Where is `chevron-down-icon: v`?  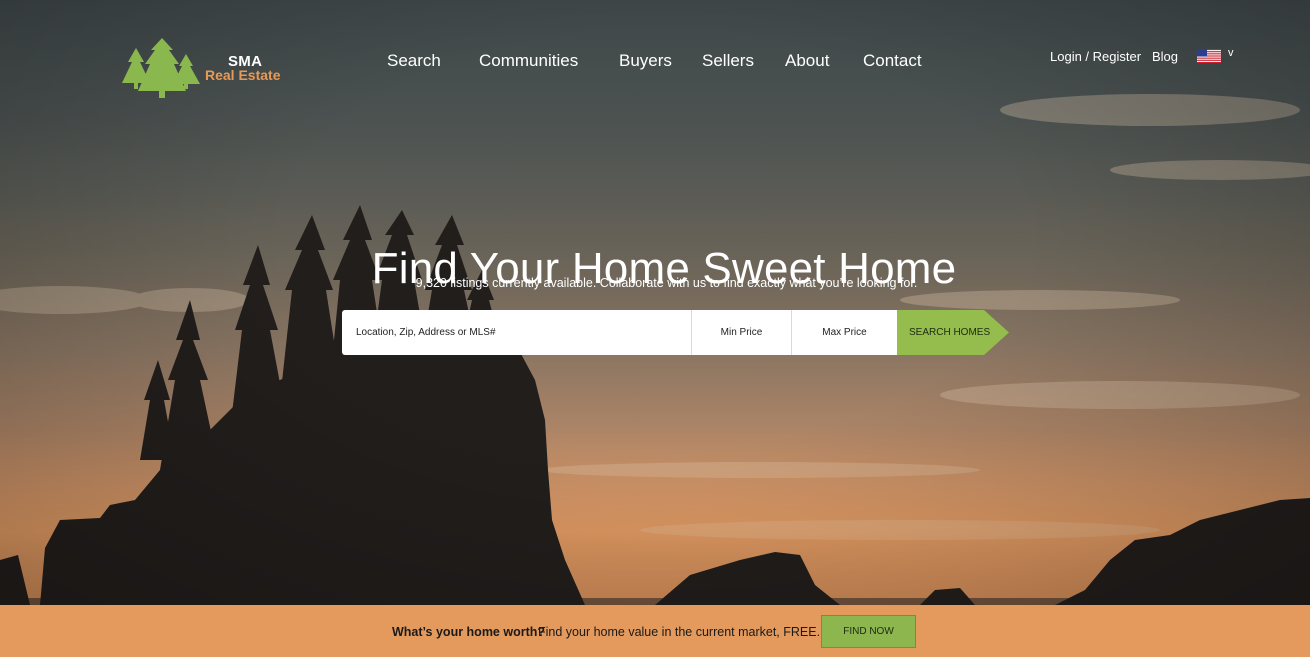
chevron-down-icon: v is located at coordinates (1231, 53).